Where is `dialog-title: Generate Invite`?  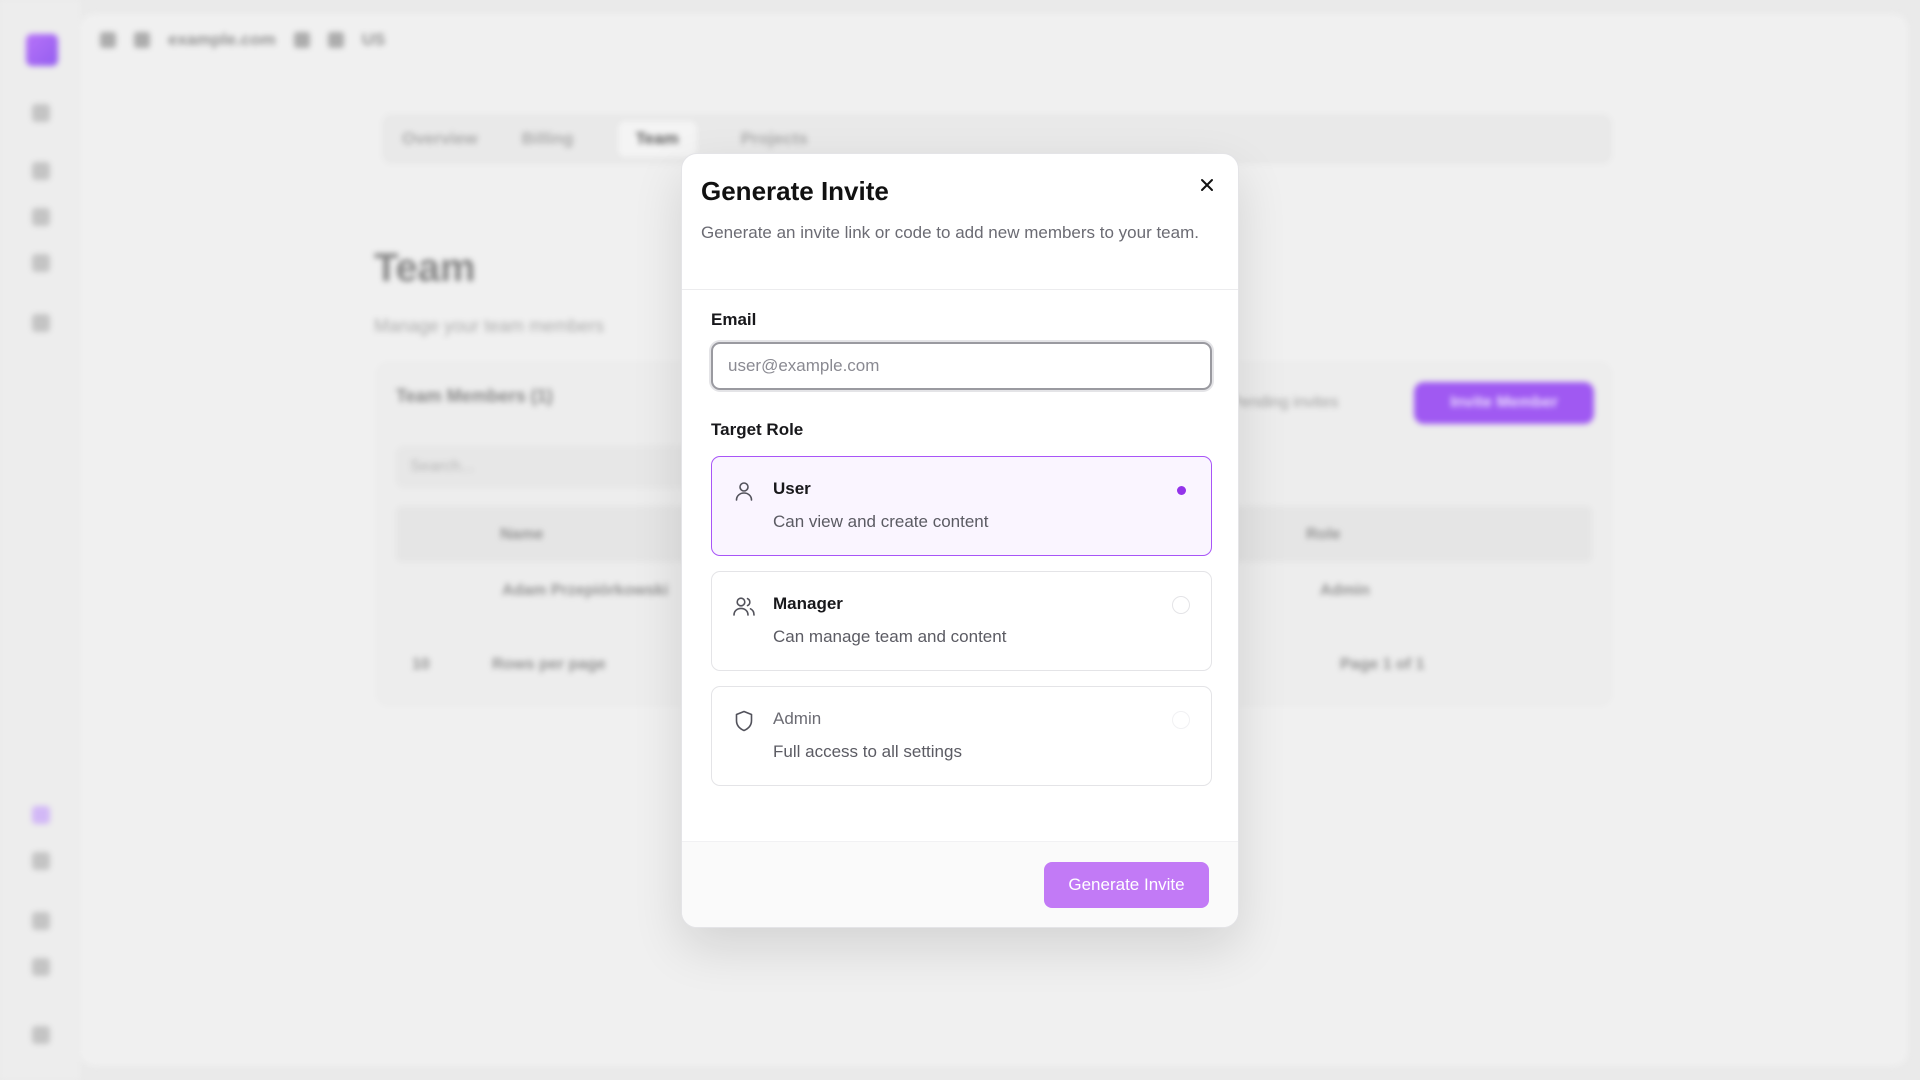 dialog-title: Generate Invite is located at coordinates (795, 191).